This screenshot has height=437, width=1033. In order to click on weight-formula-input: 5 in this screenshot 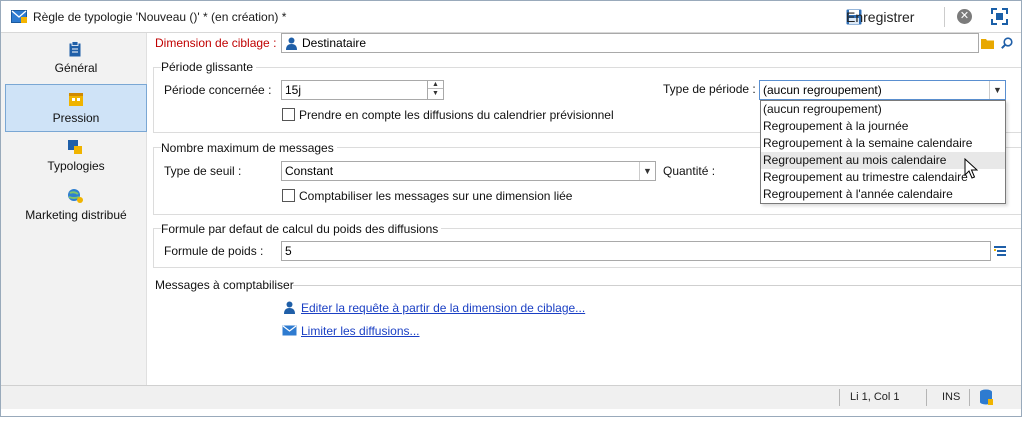, I will do `click(636, 251)`.